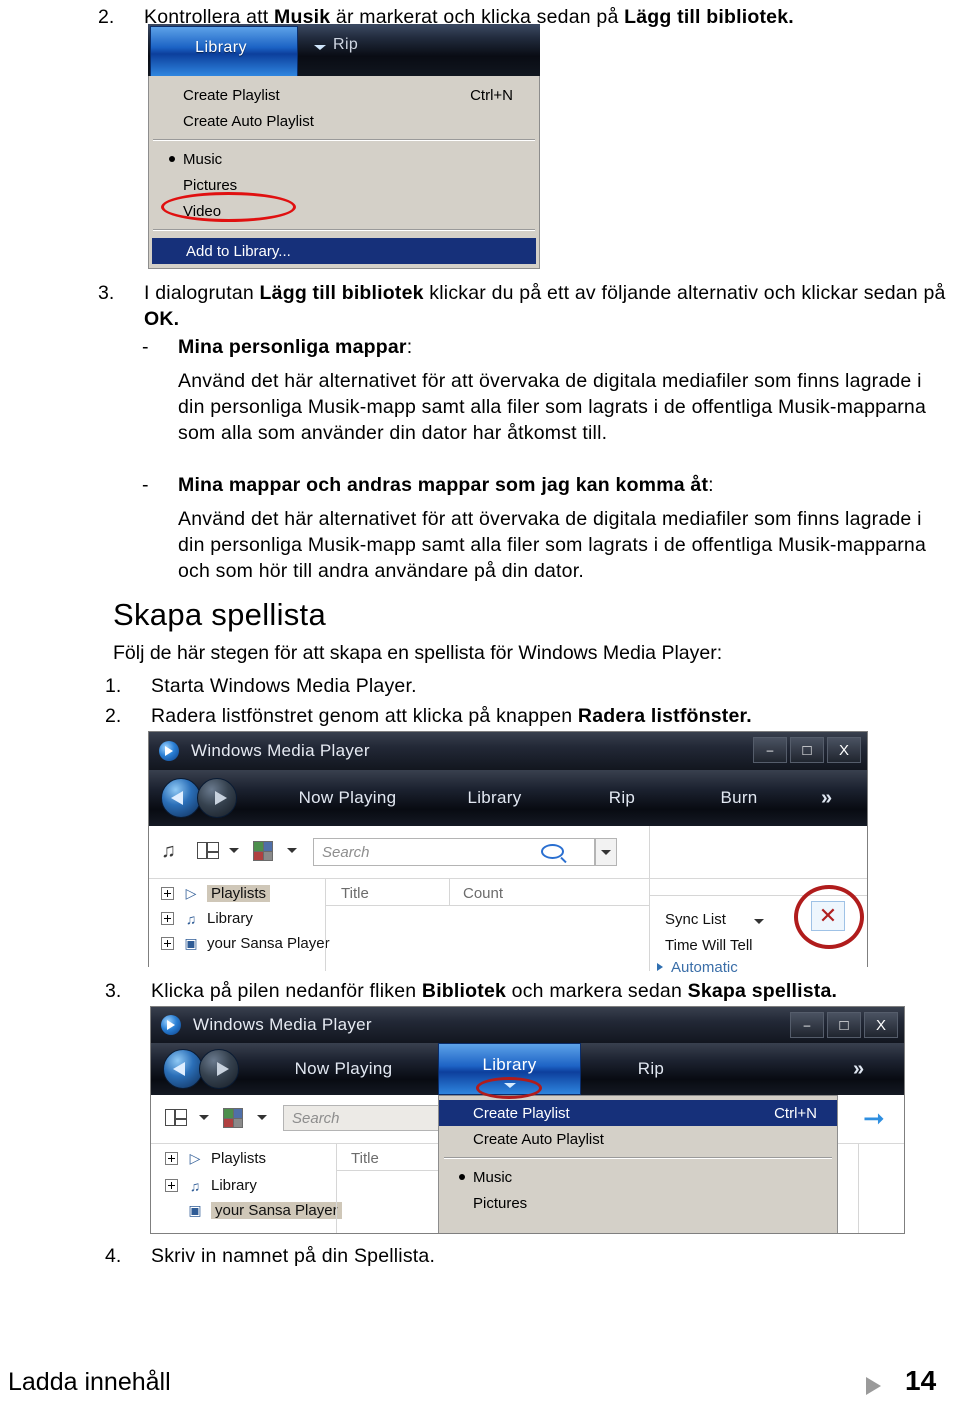 The height and width of the screenshot is (1413, 960). Describe the element at coordinates (739, 798) in the screenshot. I see `wmp2-tab-burn: Burn` at that location.